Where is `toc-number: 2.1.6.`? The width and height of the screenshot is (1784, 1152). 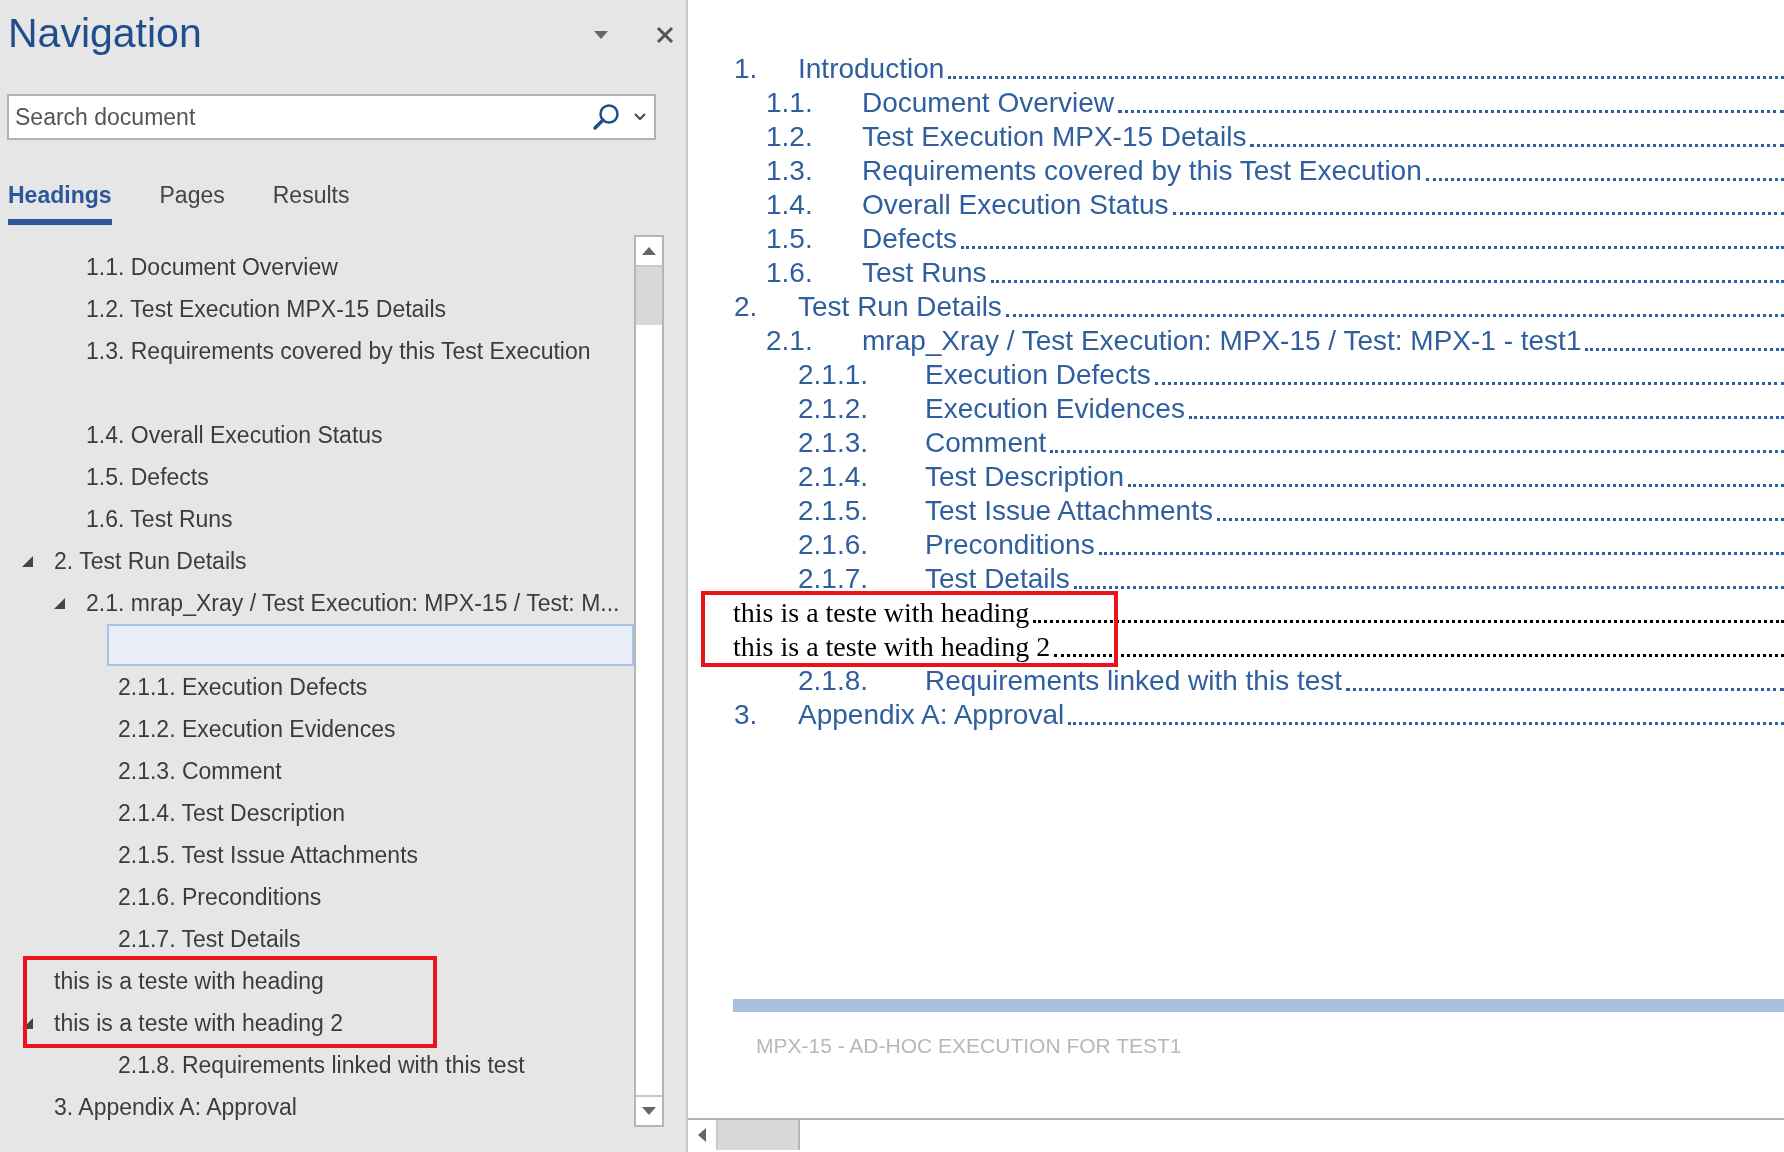
toc-number: 2.1.6. is located at coordinates (834, 545).